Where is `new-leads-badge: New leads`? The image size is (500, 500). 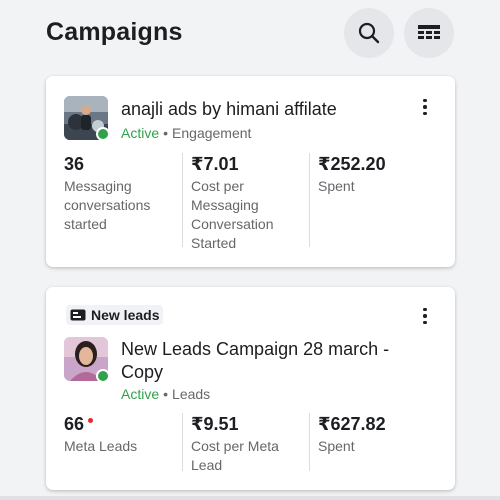 new-leads-badge: New leads is located at coordinates (115, 315).